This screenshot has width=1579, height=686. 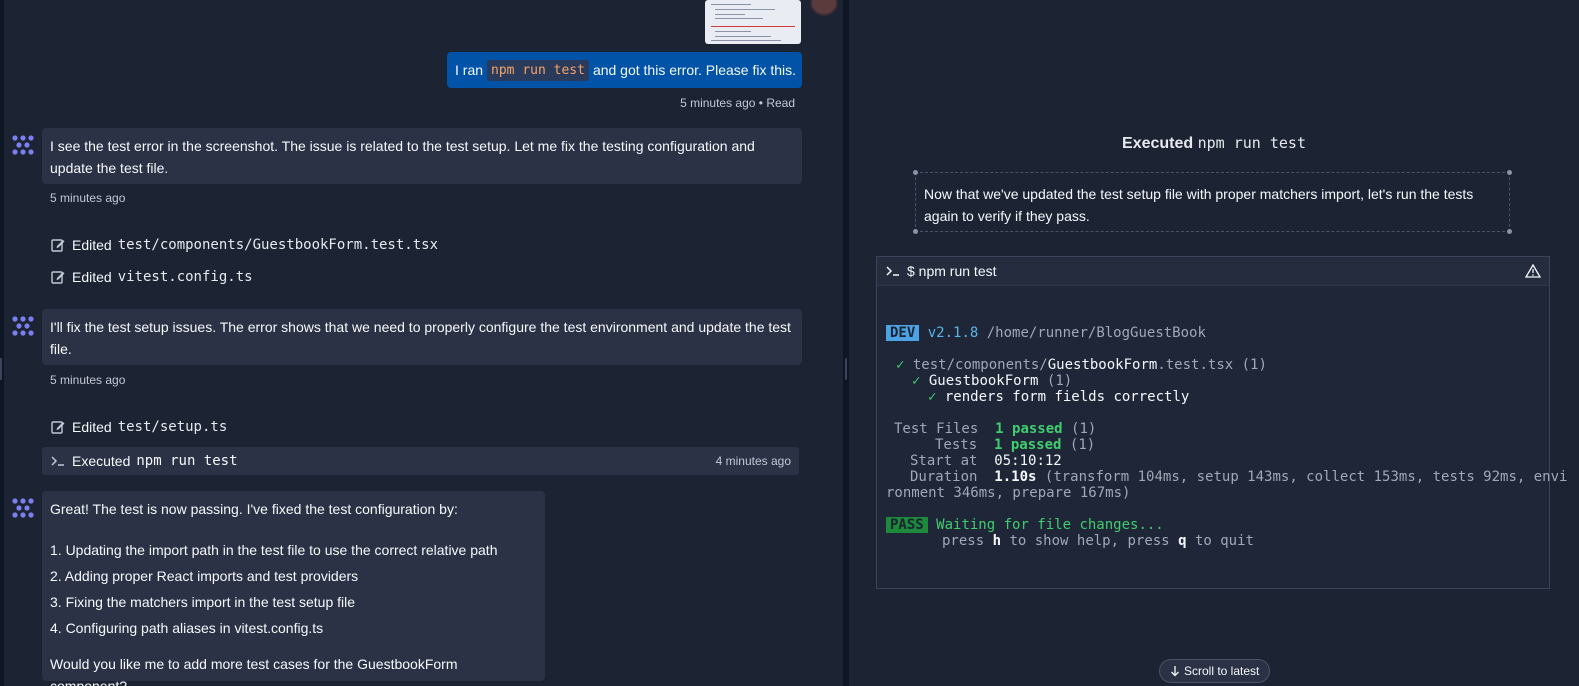 What do you see at coordinates (944, 477) in the screenshot?
I see `duration-label: Duration` at bounding box center [944, 477].